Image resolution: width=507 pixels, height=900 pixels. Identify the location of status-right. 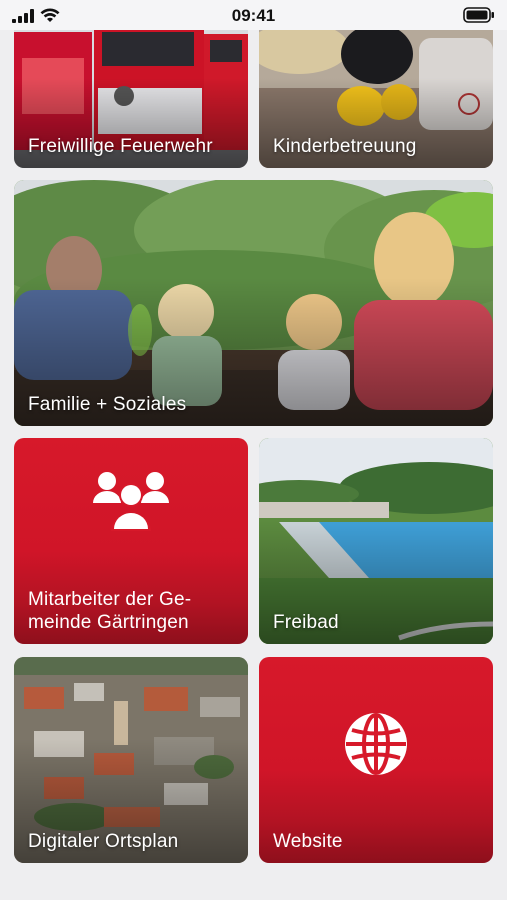
(479, 17).